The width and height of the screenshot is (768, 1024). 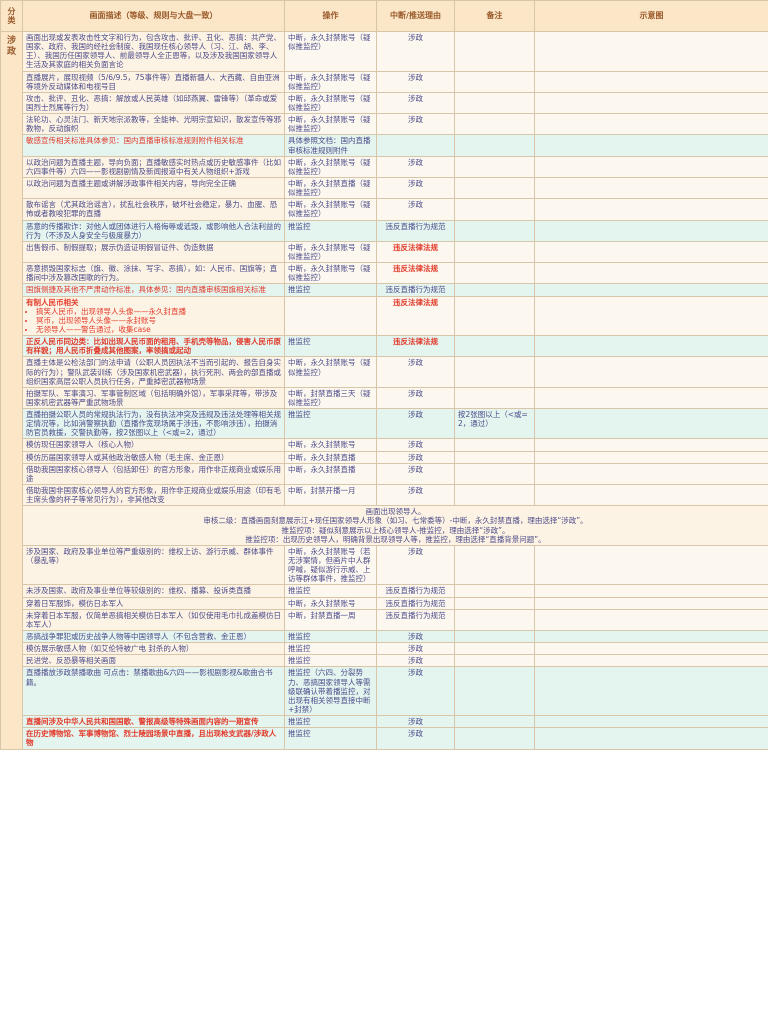 I want to click on description-cell: 未穿着日本军服，仅简单恶搞相关模仿日本军人（如仅使用毛巾扎成盖模仿日本军人）, so click(x=153, y=620).